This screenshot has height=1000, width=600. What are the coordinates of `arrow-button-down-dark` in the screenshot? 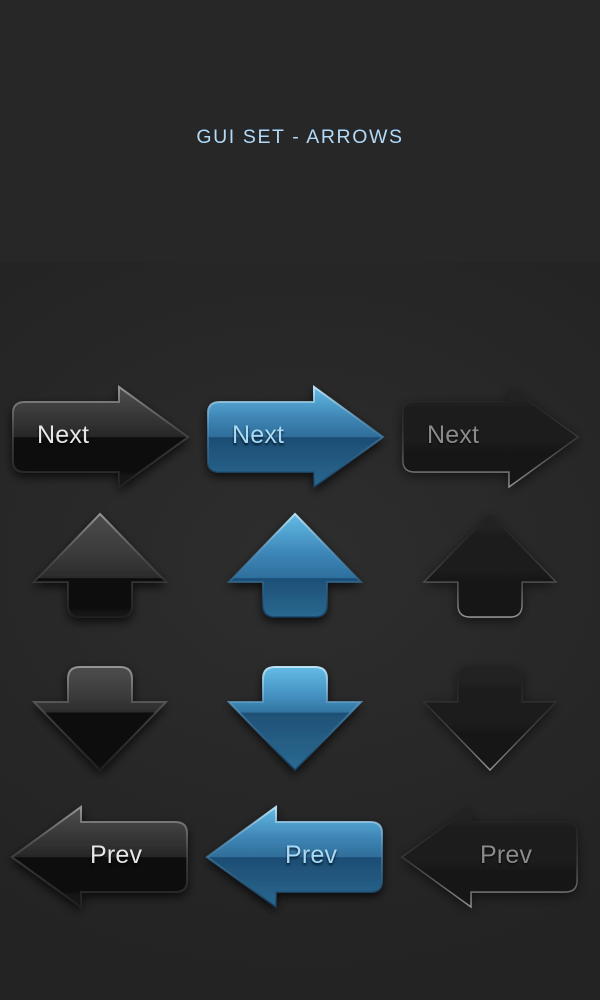 It's located at (100, 717).